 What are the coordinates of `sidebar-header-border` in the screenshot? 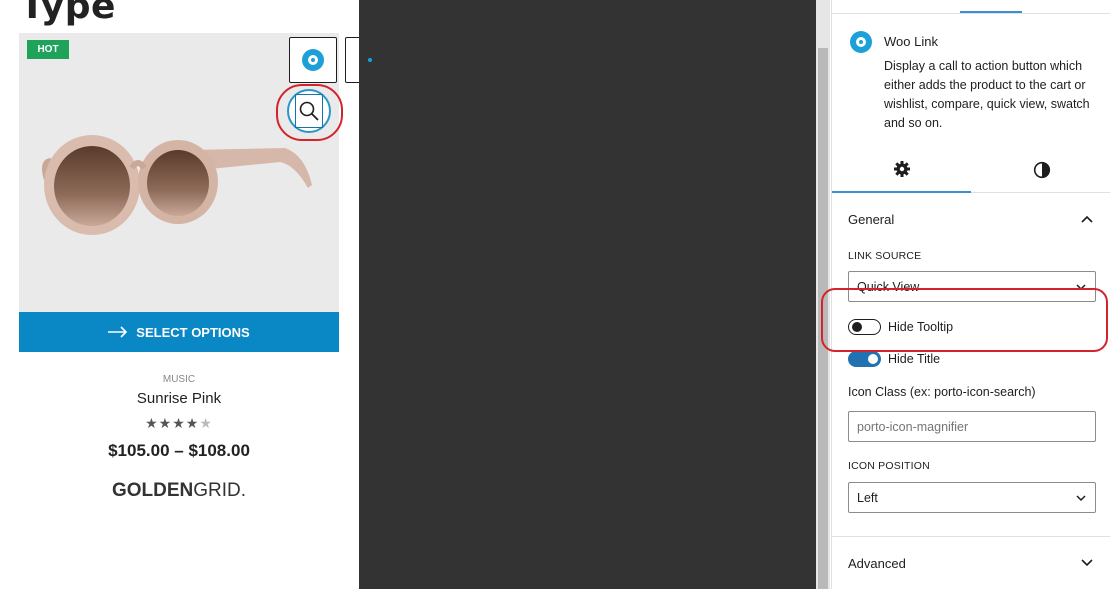 It's located at (971, 13).